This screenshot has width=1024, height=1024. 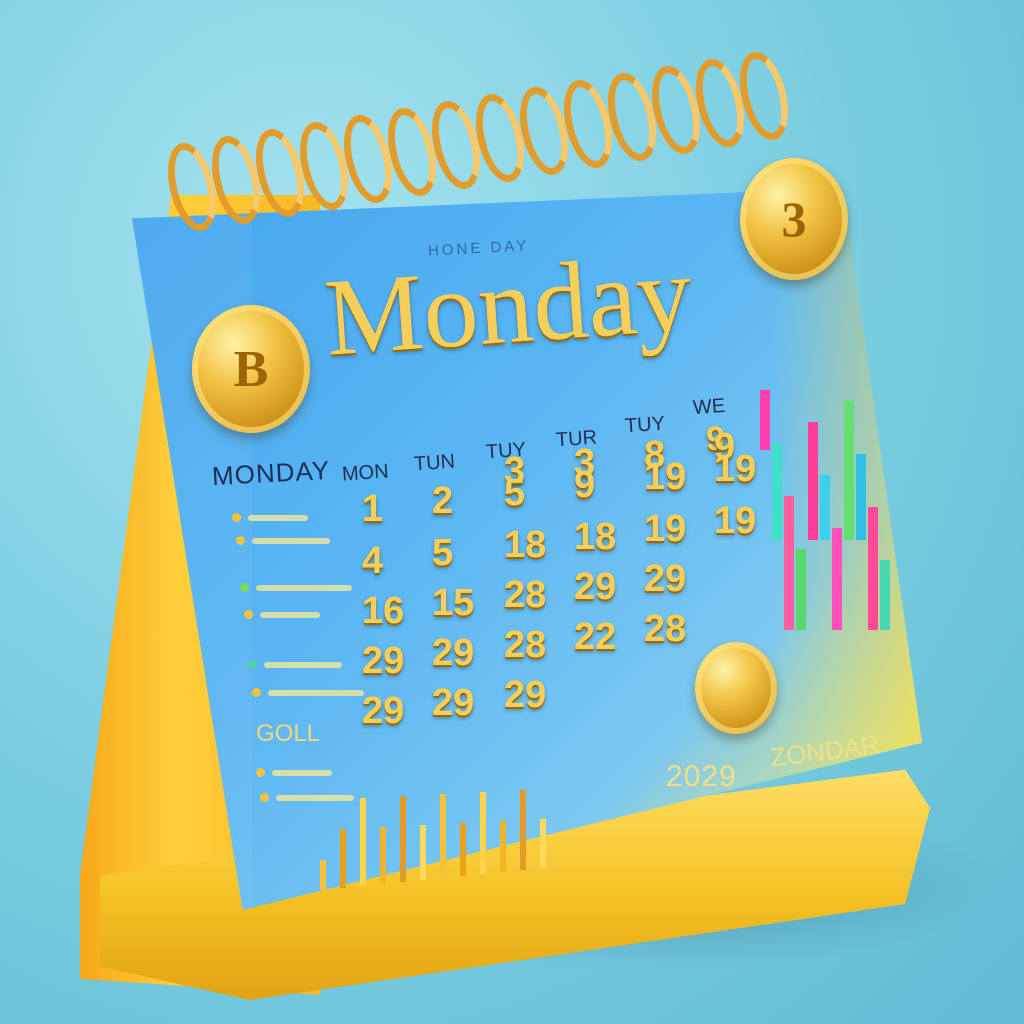 I want to click on date-cell: 22, so click(x=595, y=637).